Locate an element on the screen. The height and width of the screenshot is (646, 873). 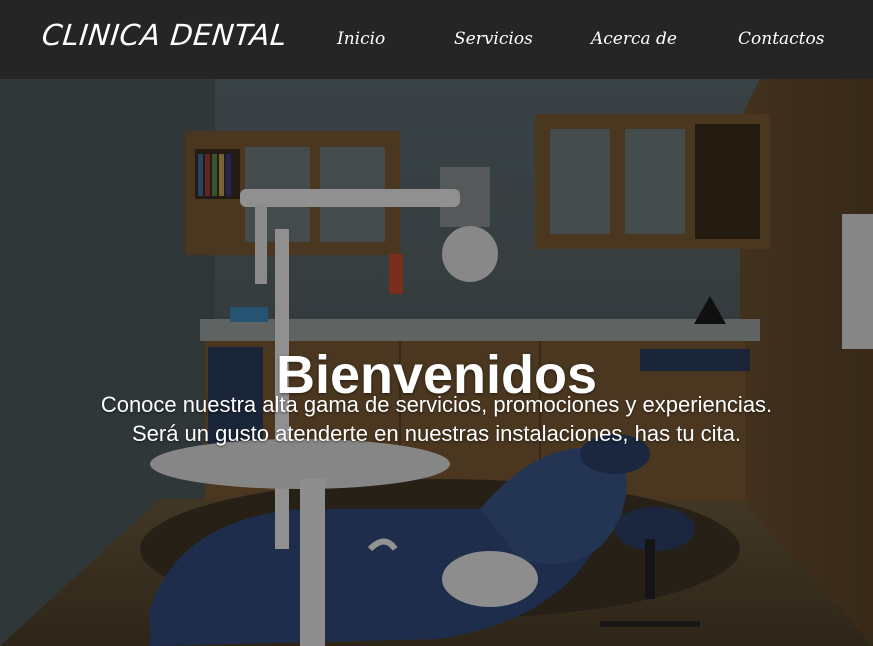
nav-link-acerca-de: Acerca de is located at coordinates (634, 39).